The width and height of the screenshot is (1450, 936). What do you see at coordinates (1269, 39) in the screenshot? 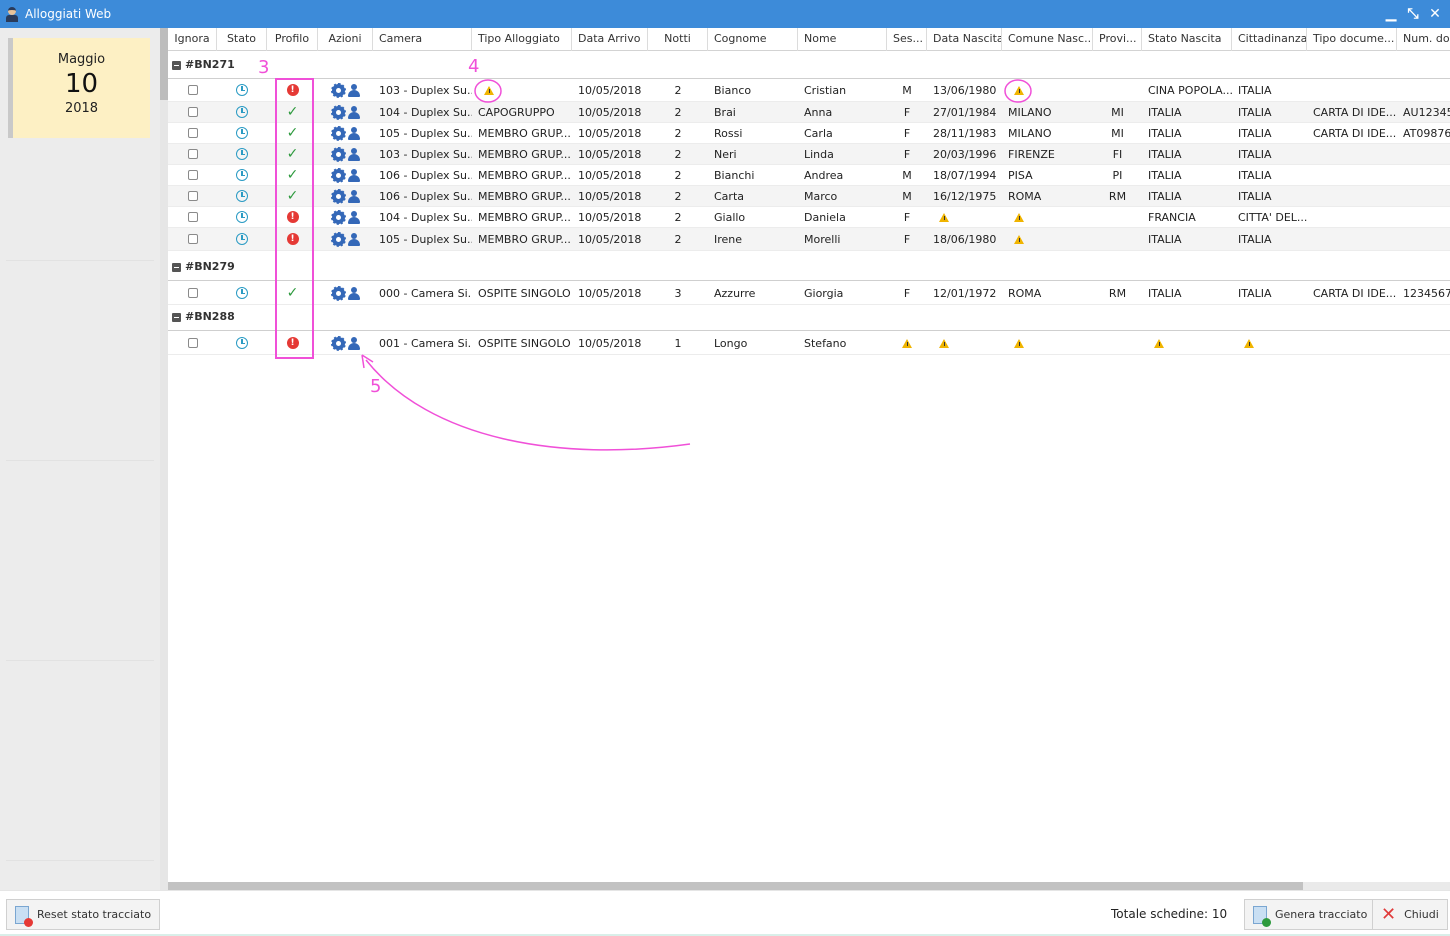
I see `column-header: Cittadinanza` at bounding box center [1269, 39].